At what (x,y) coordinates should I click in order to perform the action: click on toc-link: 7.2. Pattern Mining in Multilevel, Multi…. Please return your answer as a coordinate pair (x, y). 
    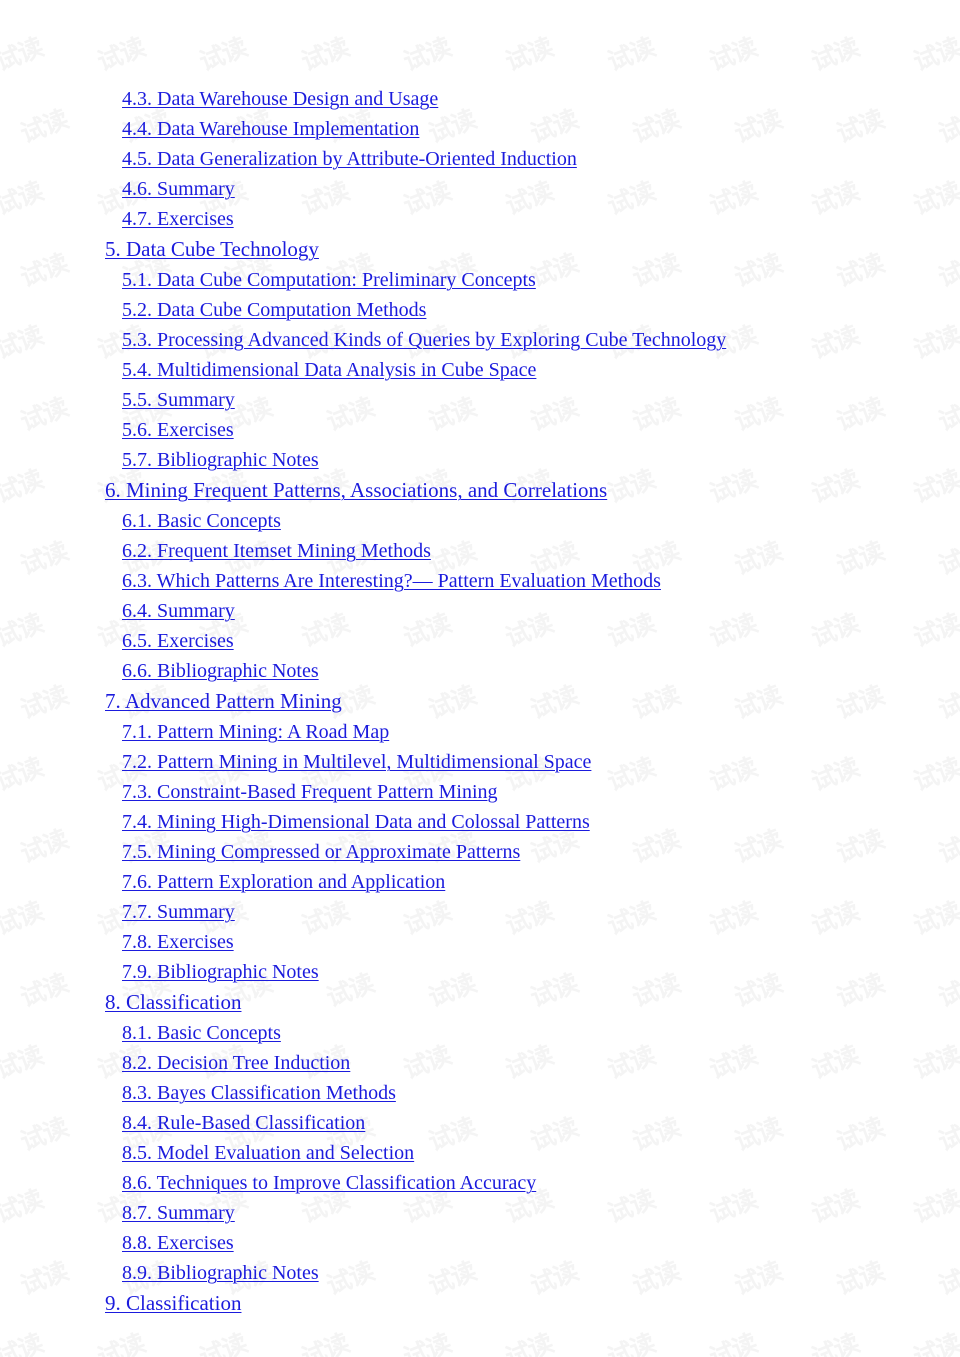
    Looking at the image, I should click on (356, 762).